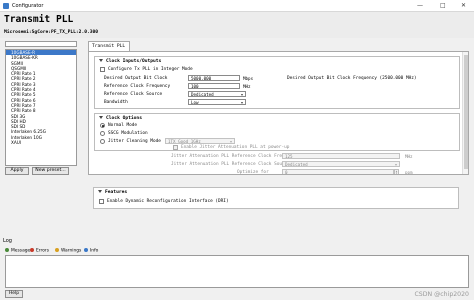 The height and width of the screenshot is (300, 474). What do you see at coordinates (6, 6) in the screenshot?
I see `app-icon` at bounding box center [6, 6].